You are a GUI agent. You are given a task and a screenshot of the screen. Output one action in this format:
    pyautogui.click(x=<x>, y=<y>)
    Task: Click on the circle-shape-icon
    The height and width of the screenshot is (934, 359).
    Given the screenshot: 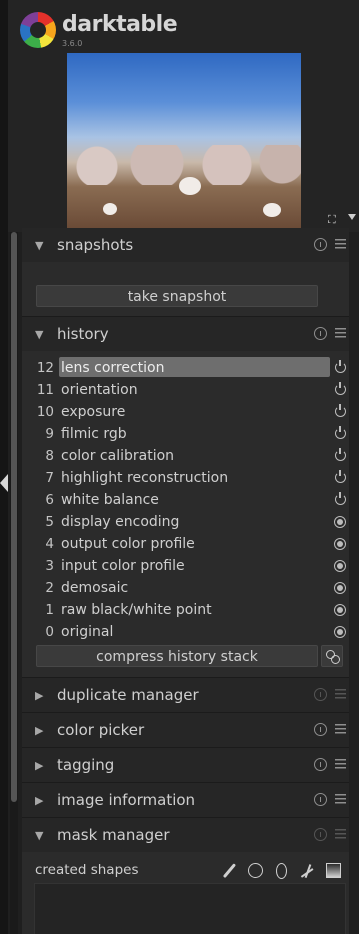 What is the action you would take?
    pyautogui.click(x=255, y=870)
    